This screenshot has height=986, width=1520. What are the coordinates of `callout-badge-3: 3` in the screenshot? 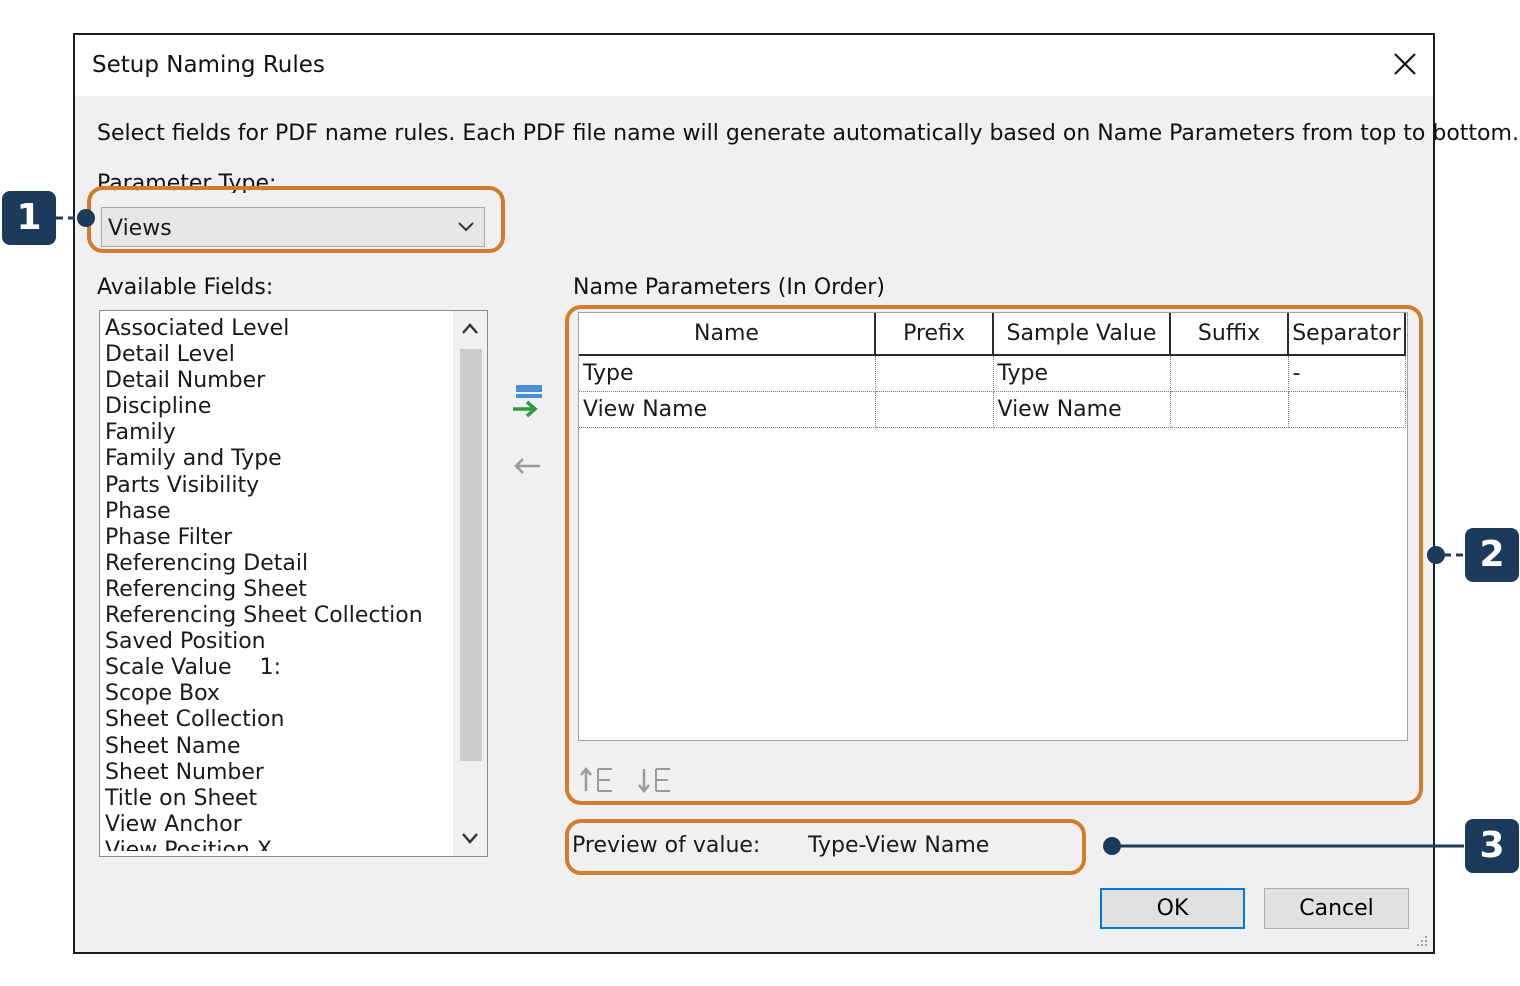 It's located at (1492, 846).